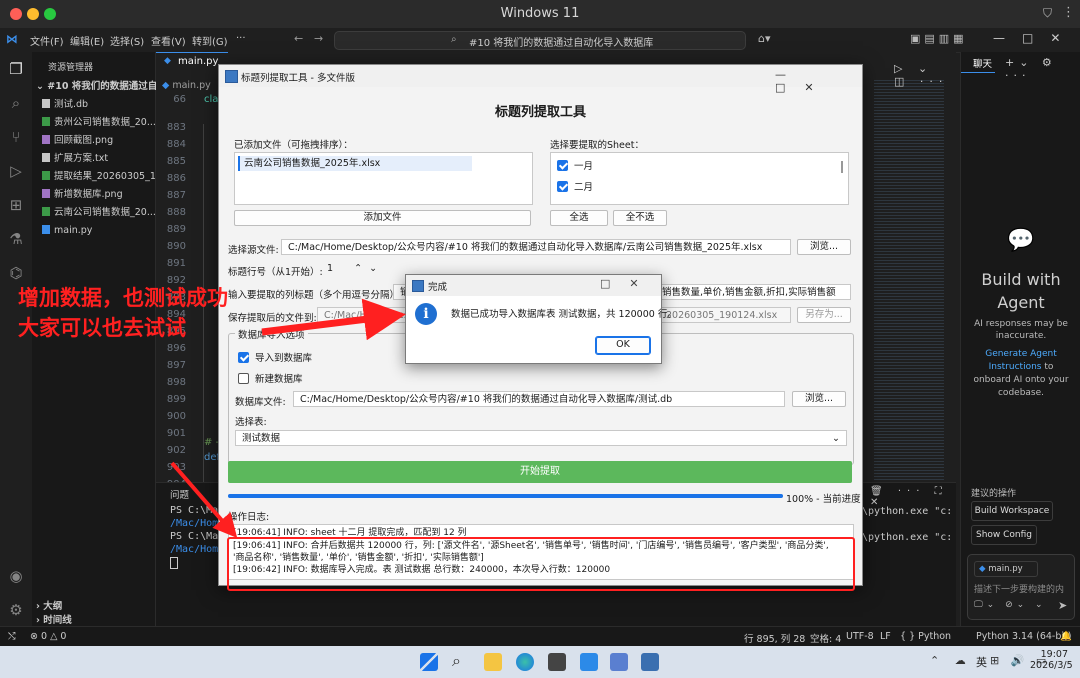 This screenshot has width=1080, height=678. What do you see at coordinates (204, 500) in the screenshot?
I see `arrow-to-log` at bounding box center [204, 500].